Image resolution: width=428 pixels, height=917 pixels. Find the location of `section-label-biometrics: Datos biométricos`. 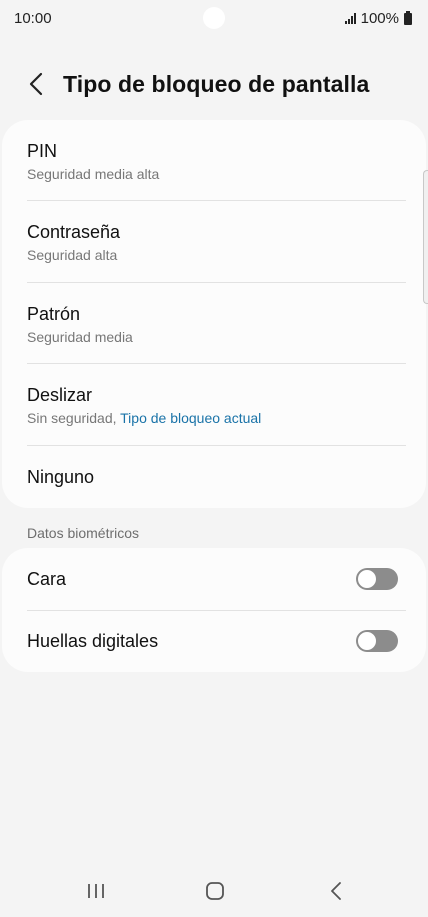

section-label-biometrics: Datos biométricos is located at coordinates (83, 533).